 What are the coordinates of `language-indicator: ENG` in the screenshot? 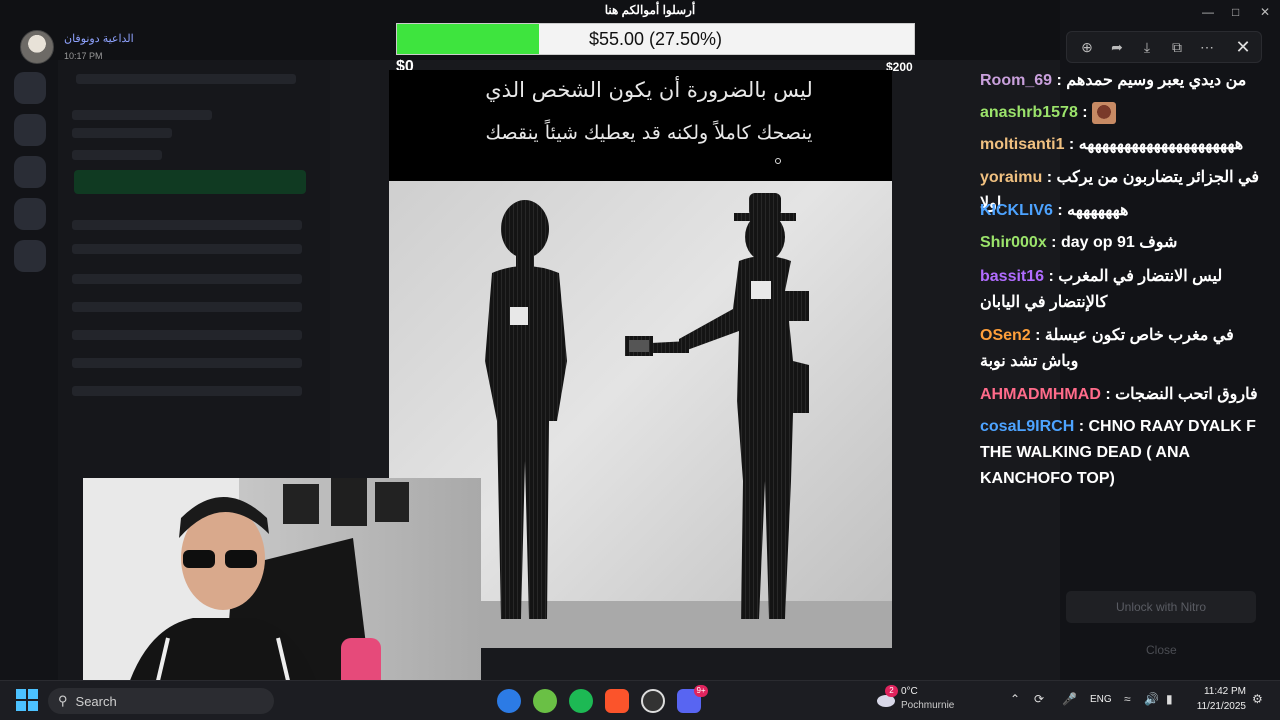 It's located at (1101, 699).